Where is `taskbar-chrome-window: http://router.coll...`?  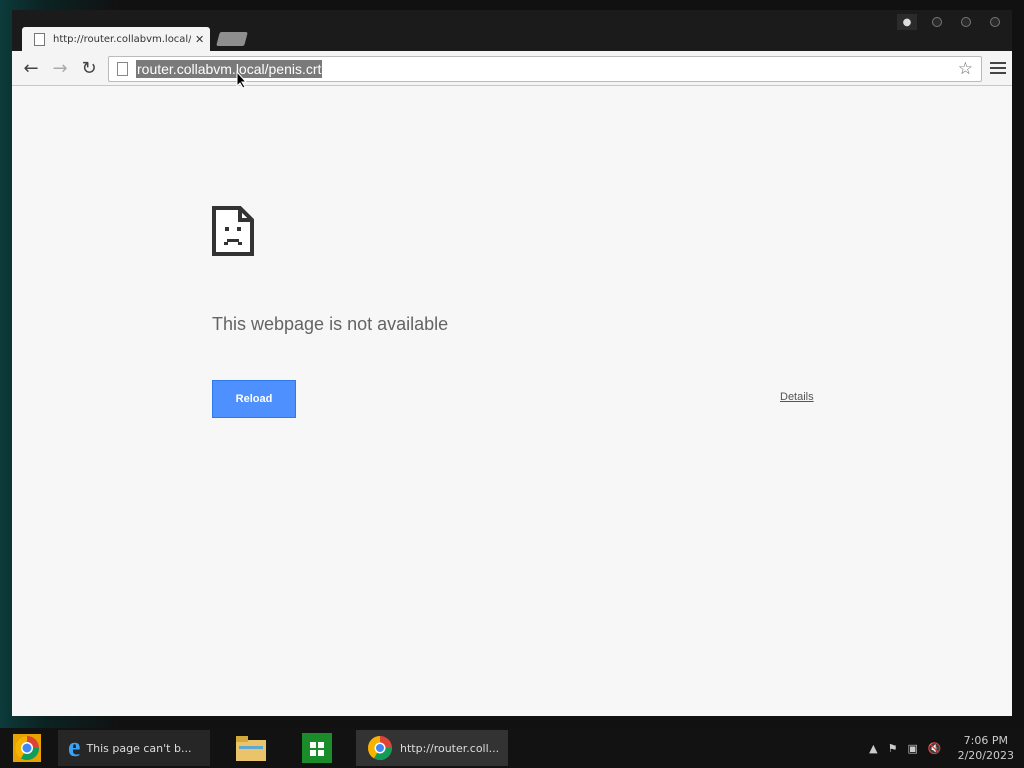
taskbar-chrome-window: http://router.coll... is located at coordinates (432, 748).